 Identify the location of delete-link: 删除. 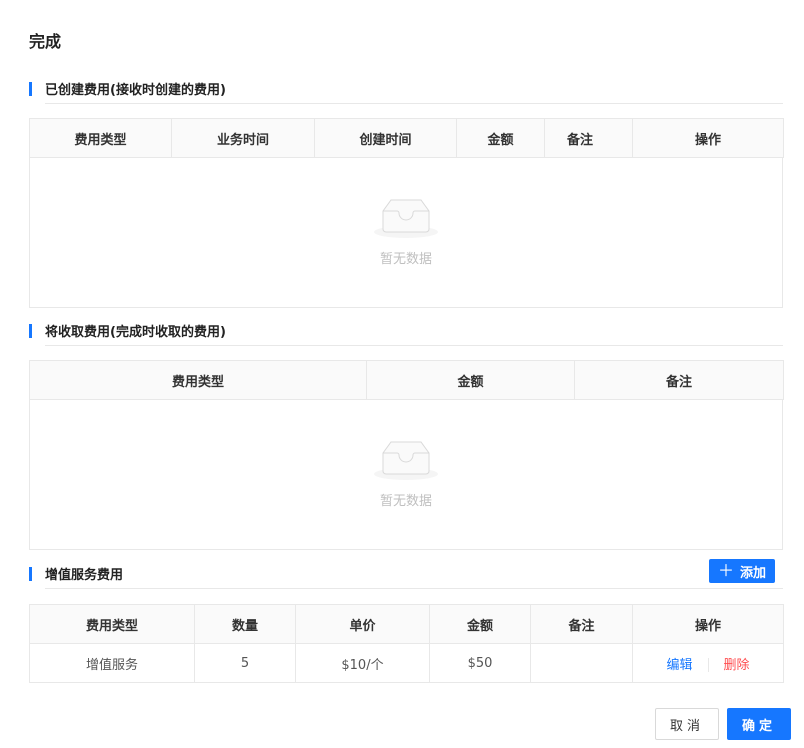
(737, 665).